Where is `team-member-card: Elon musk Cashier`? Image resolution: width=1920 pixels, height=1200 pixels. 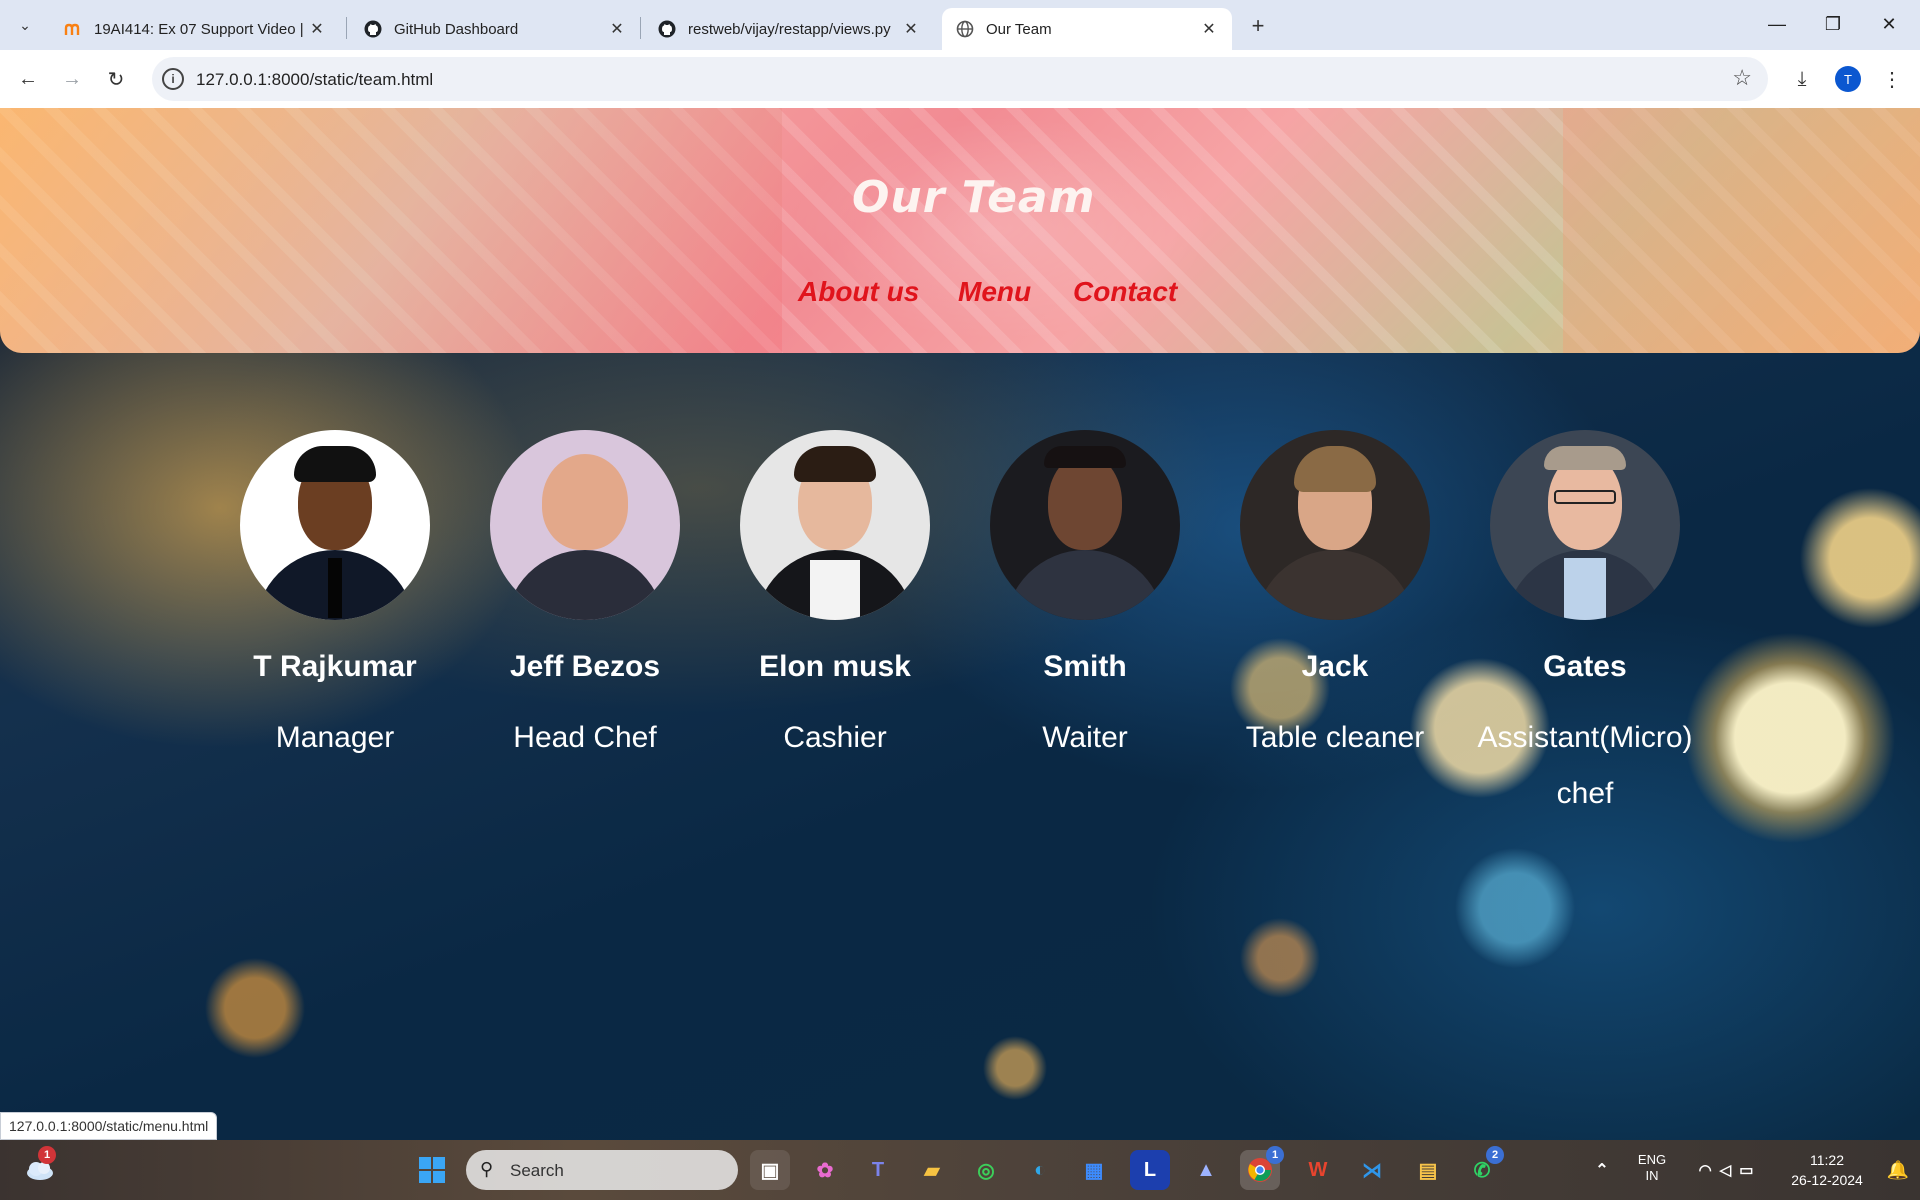 team-member-card: Elon musk Cashier is located at coordinates (835, 598).